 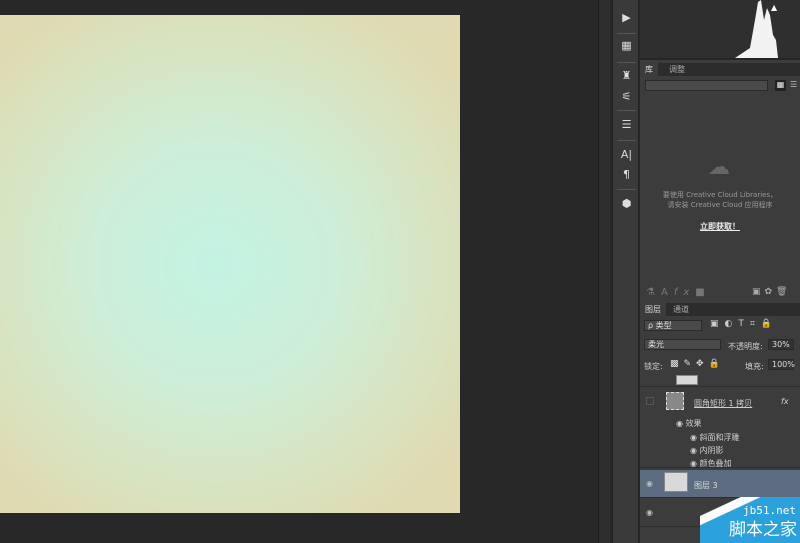 I want to click on vertical-scrollbar, so click(x=604, y=271).